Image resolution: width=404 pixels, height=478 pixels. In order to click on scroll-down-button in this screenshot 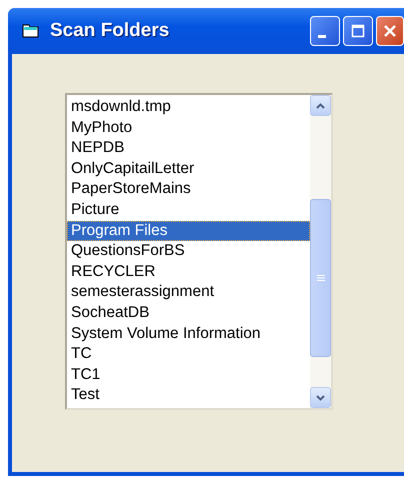, I will do `click(320, 397)`.